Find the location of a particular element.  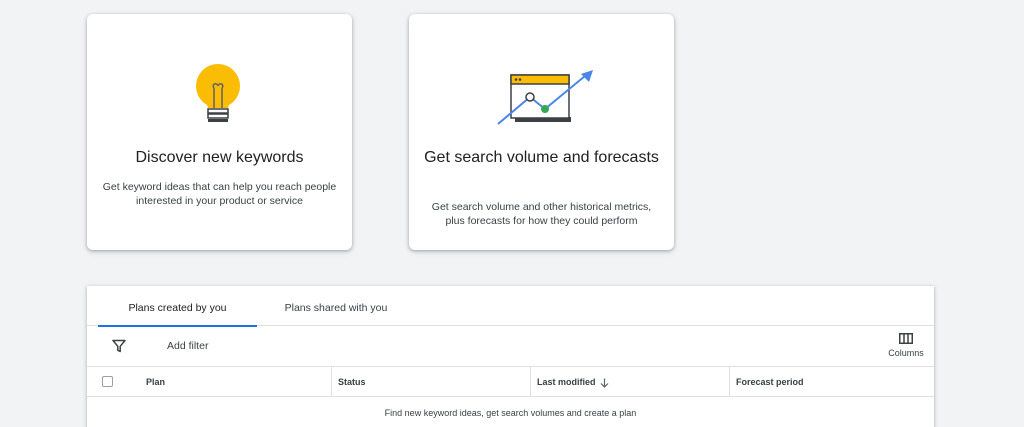

column-header-plan: Plan is located at coordinates (236, 382).